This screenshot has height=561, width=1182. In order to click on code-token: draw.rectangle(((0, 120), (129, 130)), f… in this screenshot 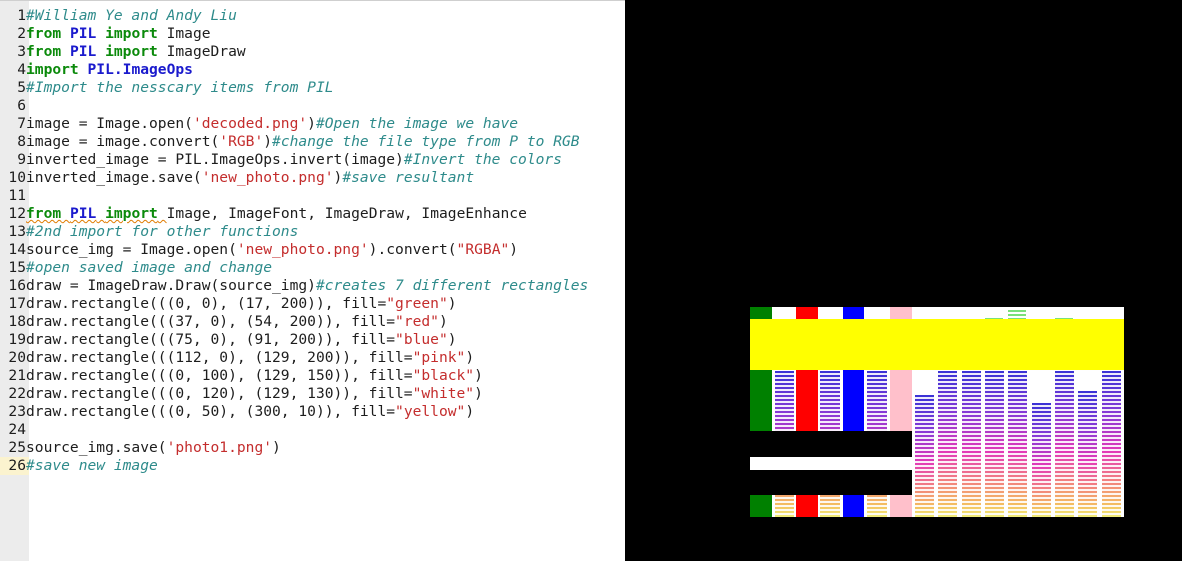, I will do `click(219, 393)`.